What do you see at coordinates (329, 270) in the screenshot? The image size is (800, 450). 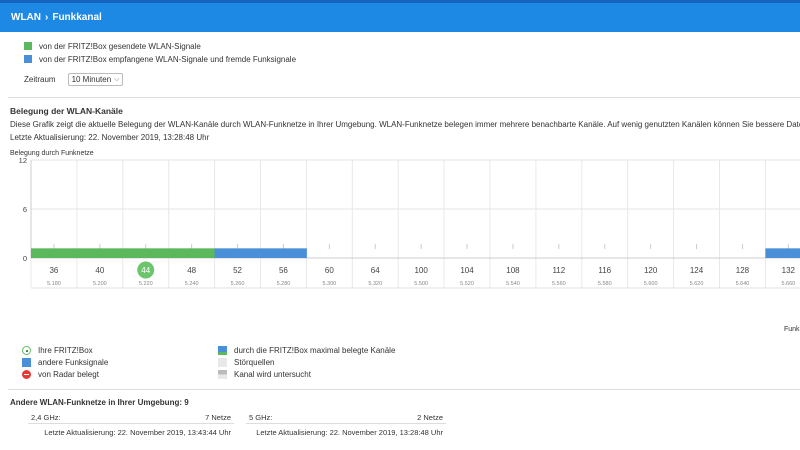 I see `channel-label: 60` at bounding box center [329, 270].